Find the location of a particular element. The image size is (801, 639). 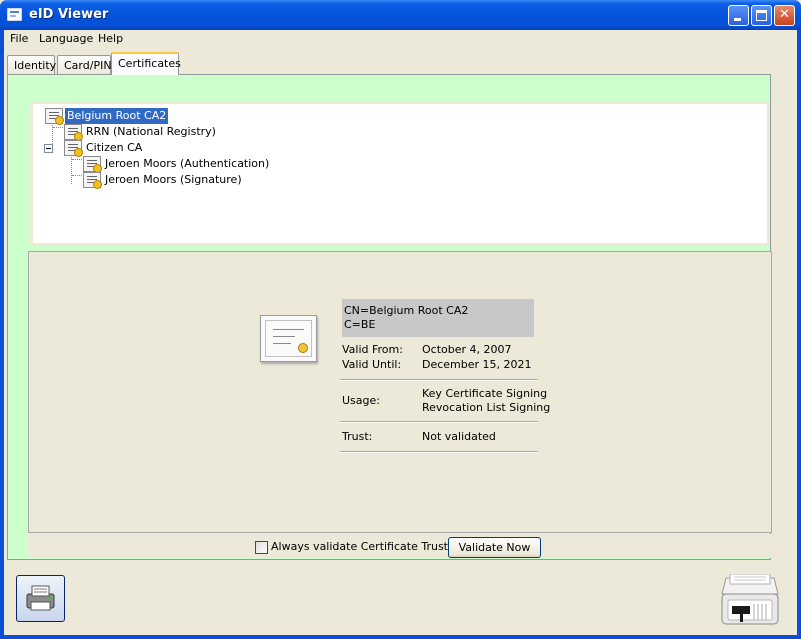

tree-node-label: Jeroen Moors (Signature) is located at coordinates (173, 179).